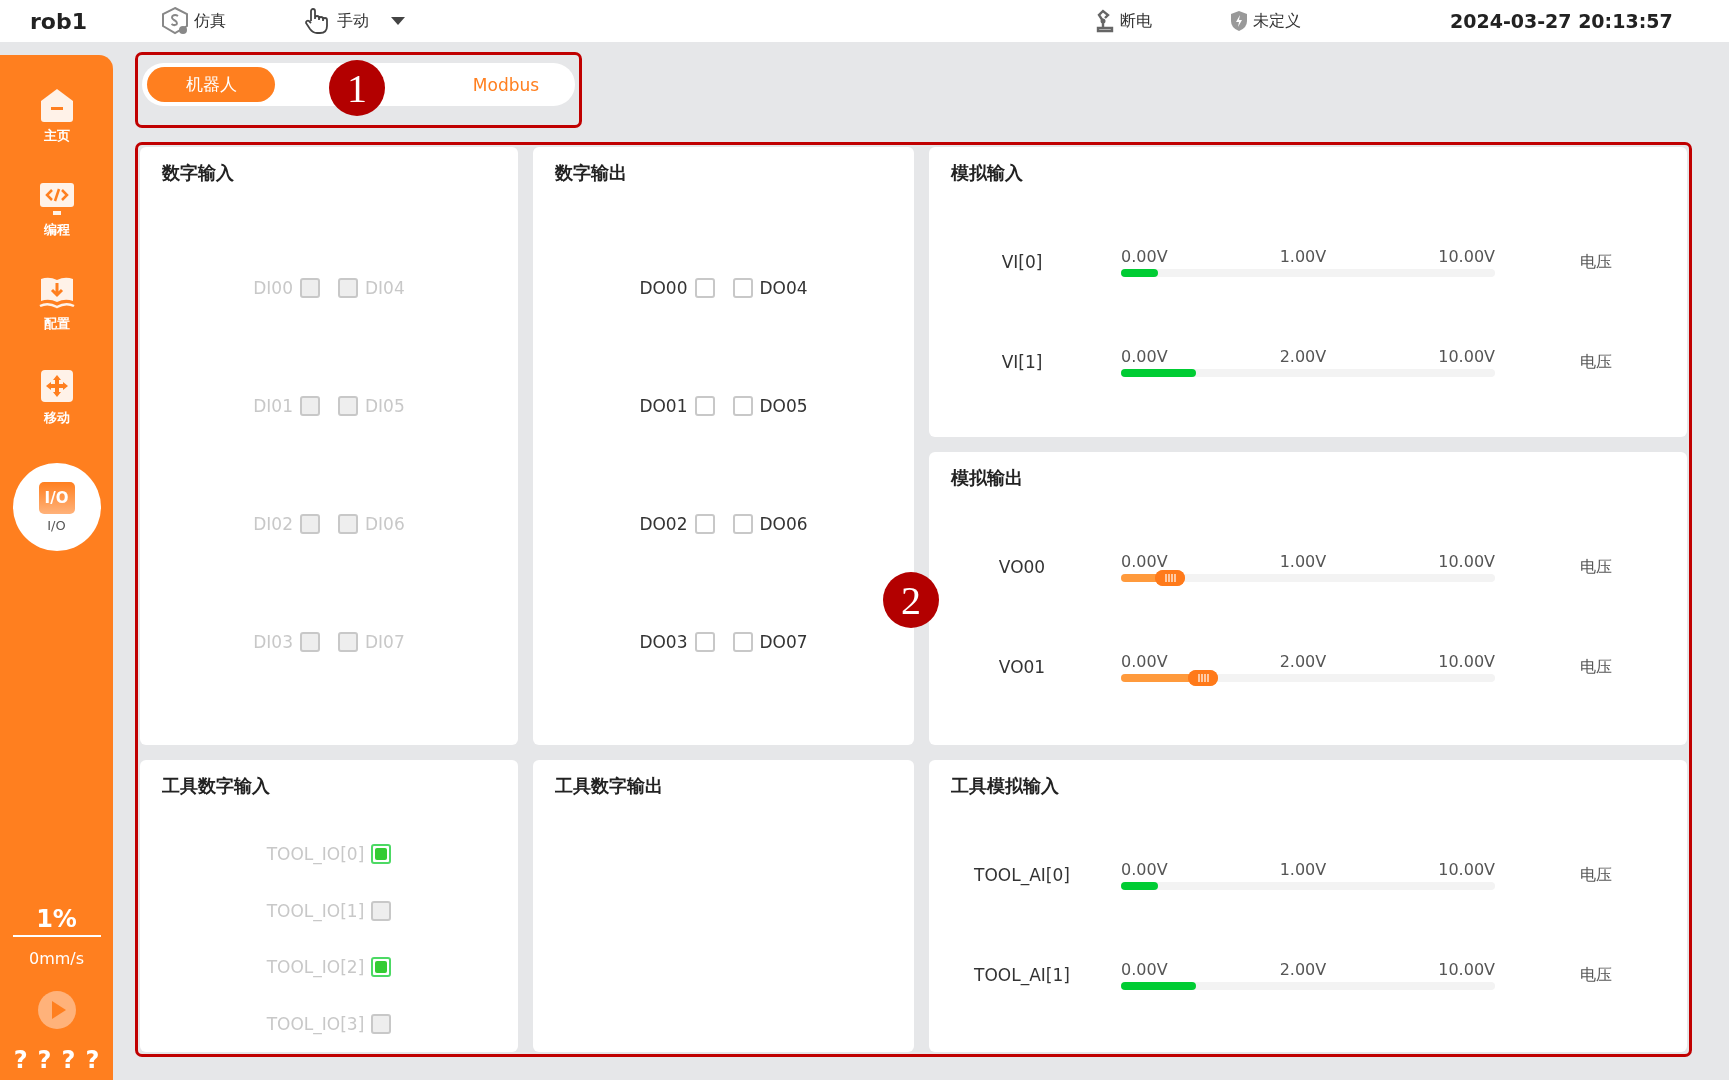  Describe the element at coordinates (1022, 667) in the screenshot. I see `channel-name: VO01` at that location.